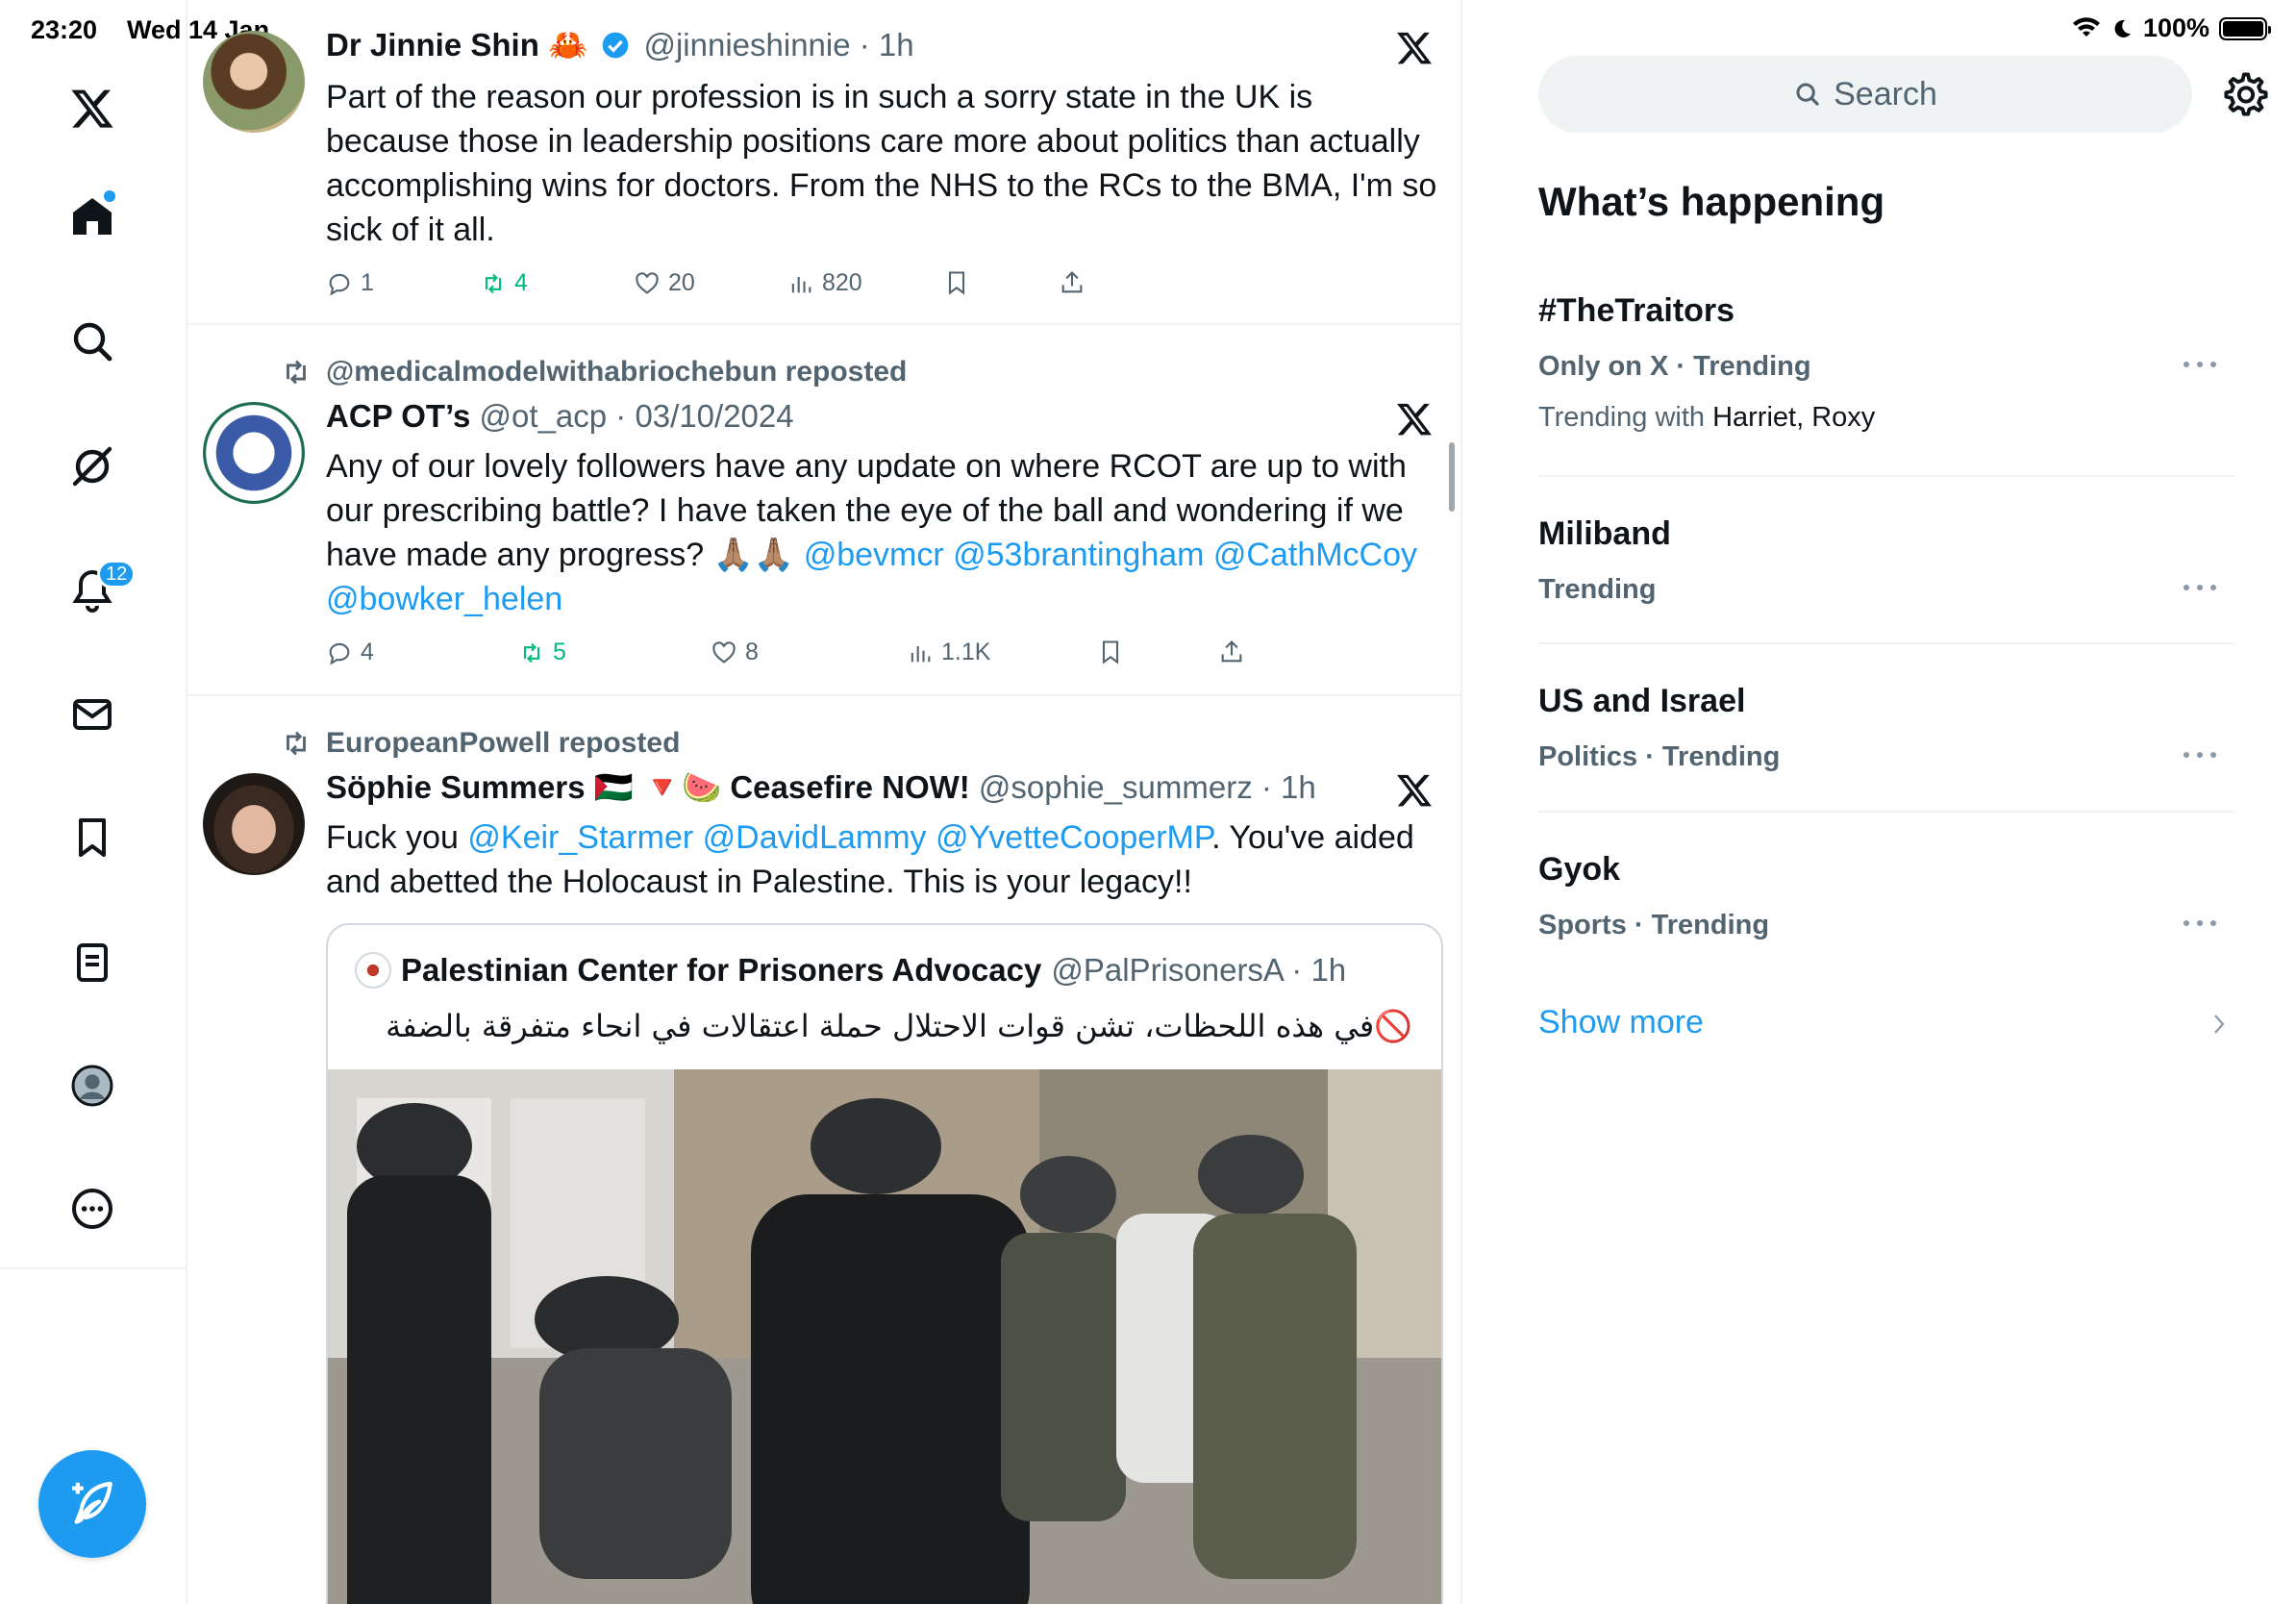  What do you see at coordinates (1597, 589) in the screenshot?
I see `trend-meta: Trending` at bounding box center [1597, 589].